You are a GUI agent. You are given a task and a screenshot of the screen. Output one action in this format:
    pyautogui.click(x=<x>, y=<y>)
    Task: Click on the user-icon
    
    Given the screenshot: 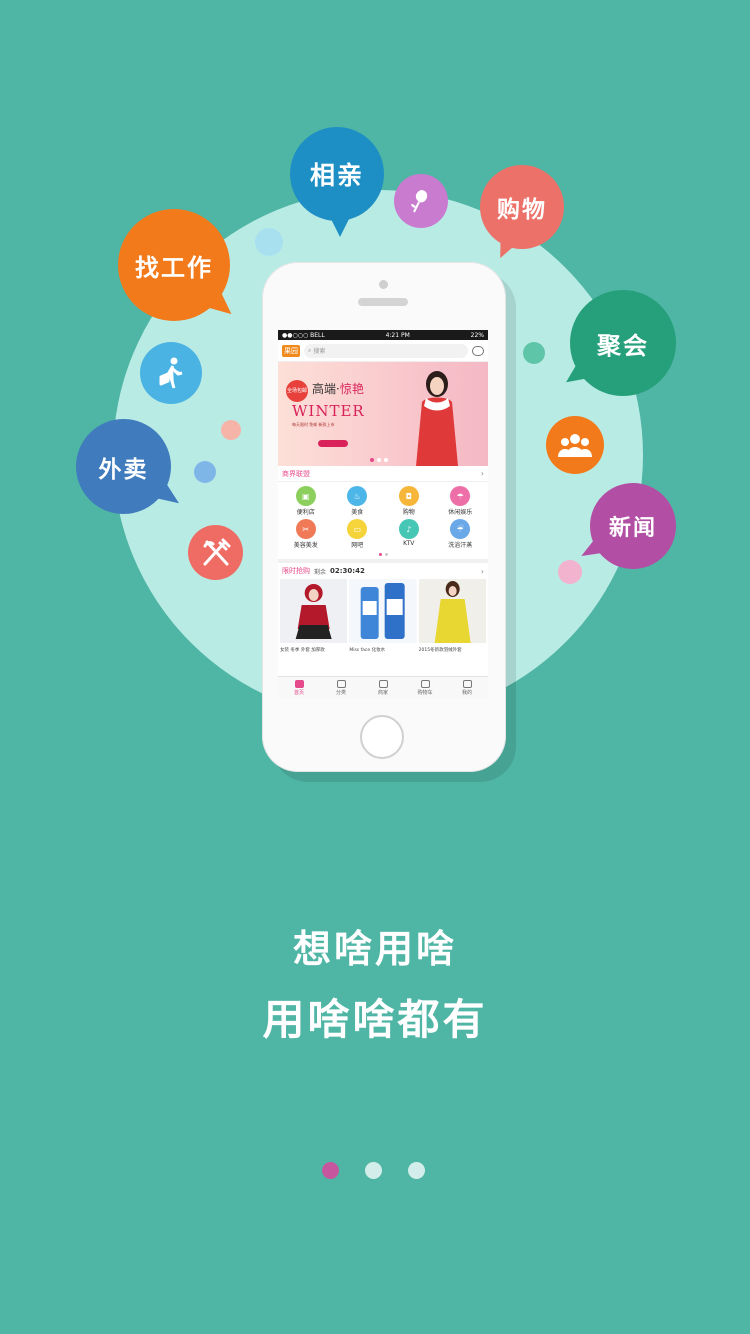 What is the action you would take?
    pyautogui.click(x=467, y=683)
    